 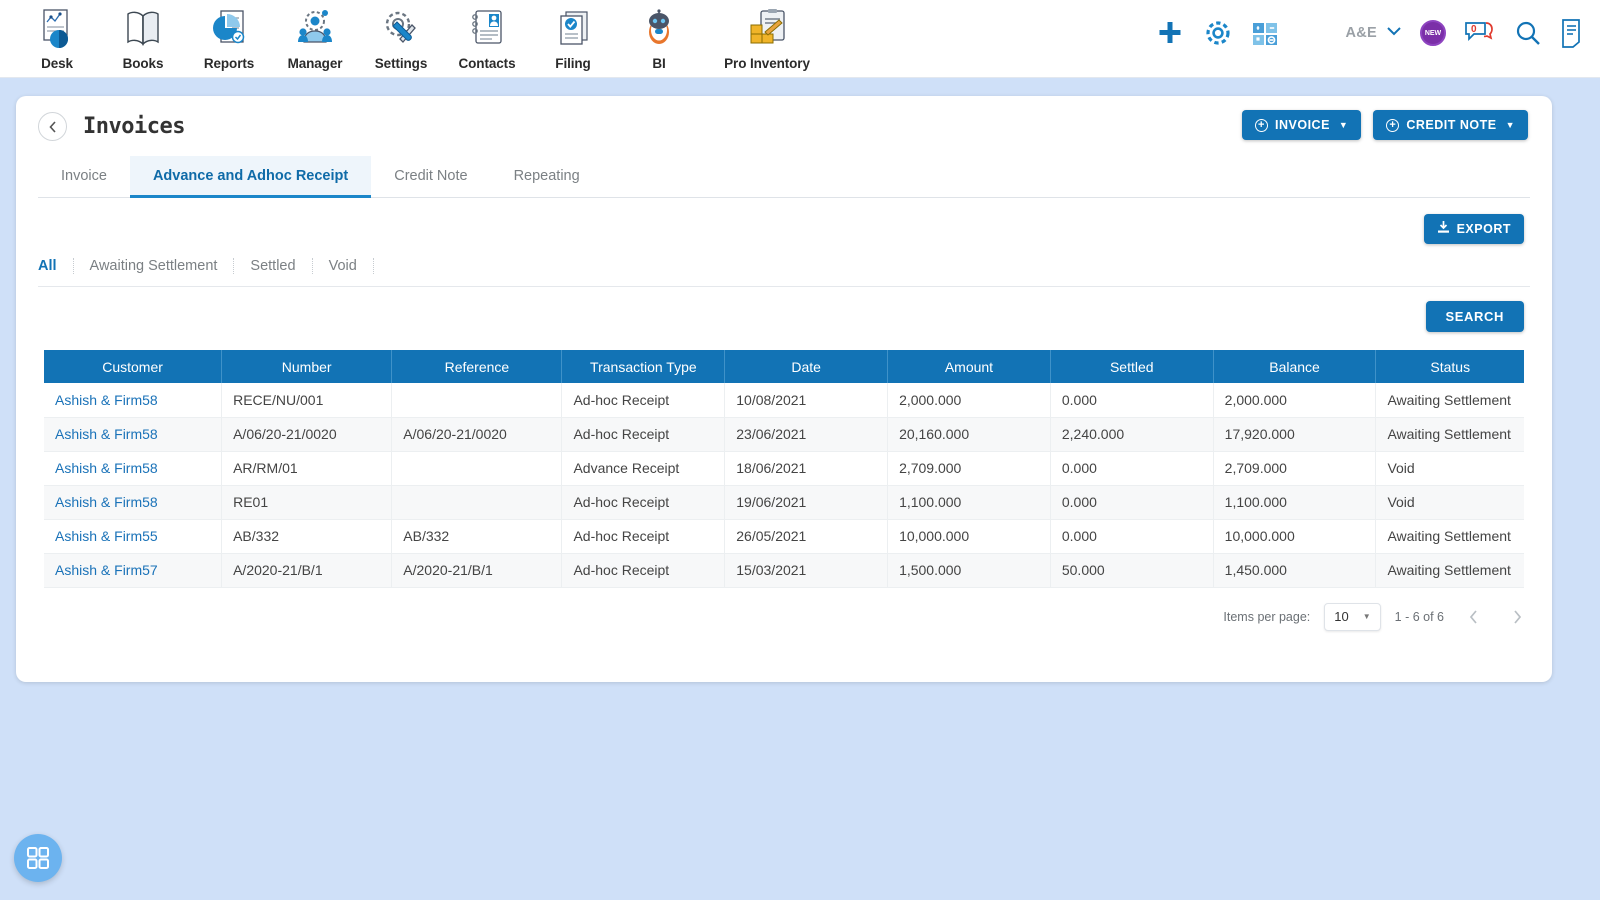 What do you see at coordinates (767, 63) in the screenshot?
I see `module-label: Pro Inventory` at bounding box center [767, 63].